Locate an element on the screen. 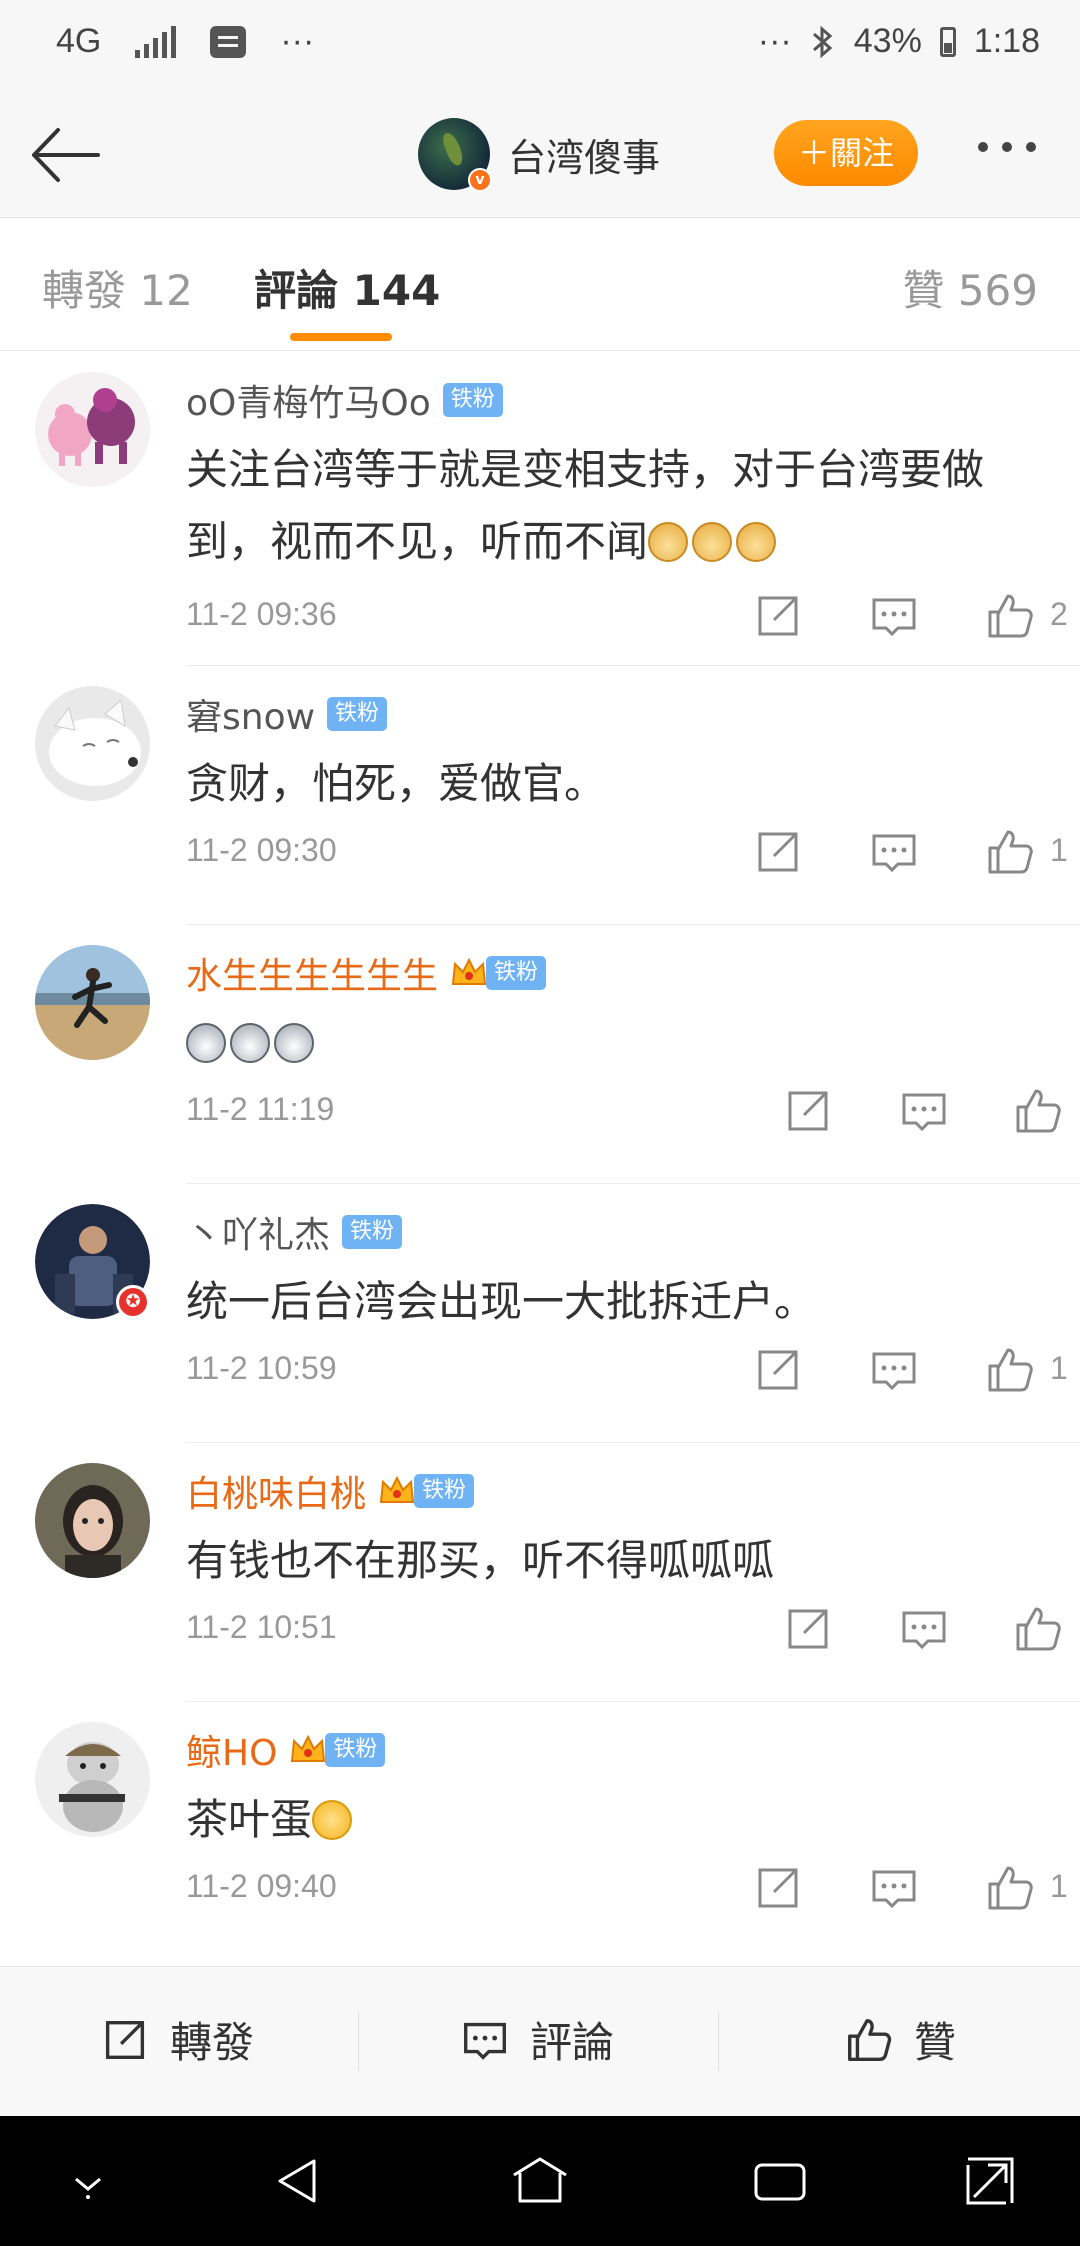 This screenshot has height=2246, width=1080. comment-timestamp: 11-2 09:30 is located at coordinates (261, 850).